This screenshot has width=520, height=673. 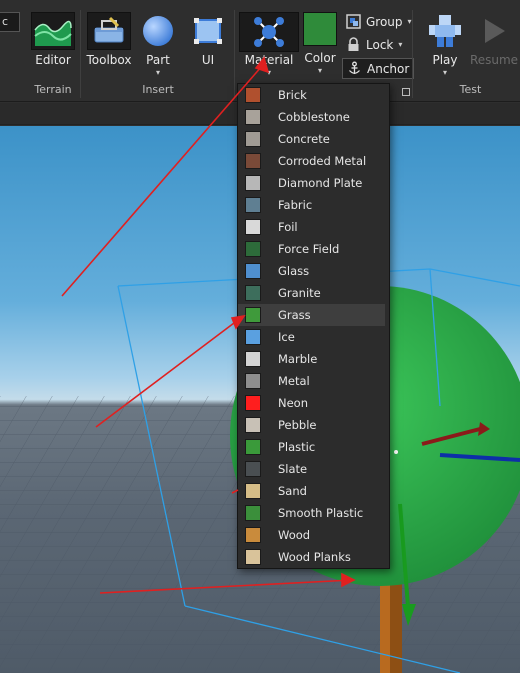 I want to click on menu-item-wood-planks: Wood Planks, so click(x=313, y=557).